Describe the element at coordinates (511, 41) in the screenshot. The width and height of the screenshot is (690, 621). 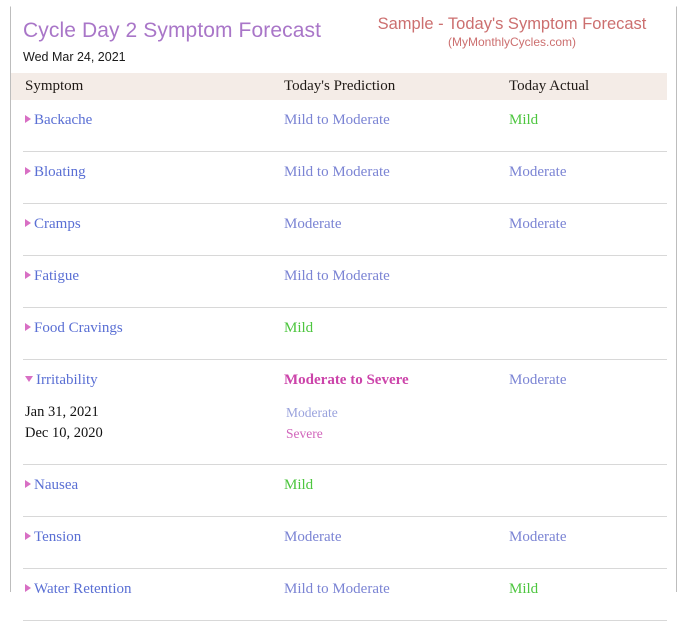
I see `sample-source: (MyMonthlyCycles.com)` at that location.